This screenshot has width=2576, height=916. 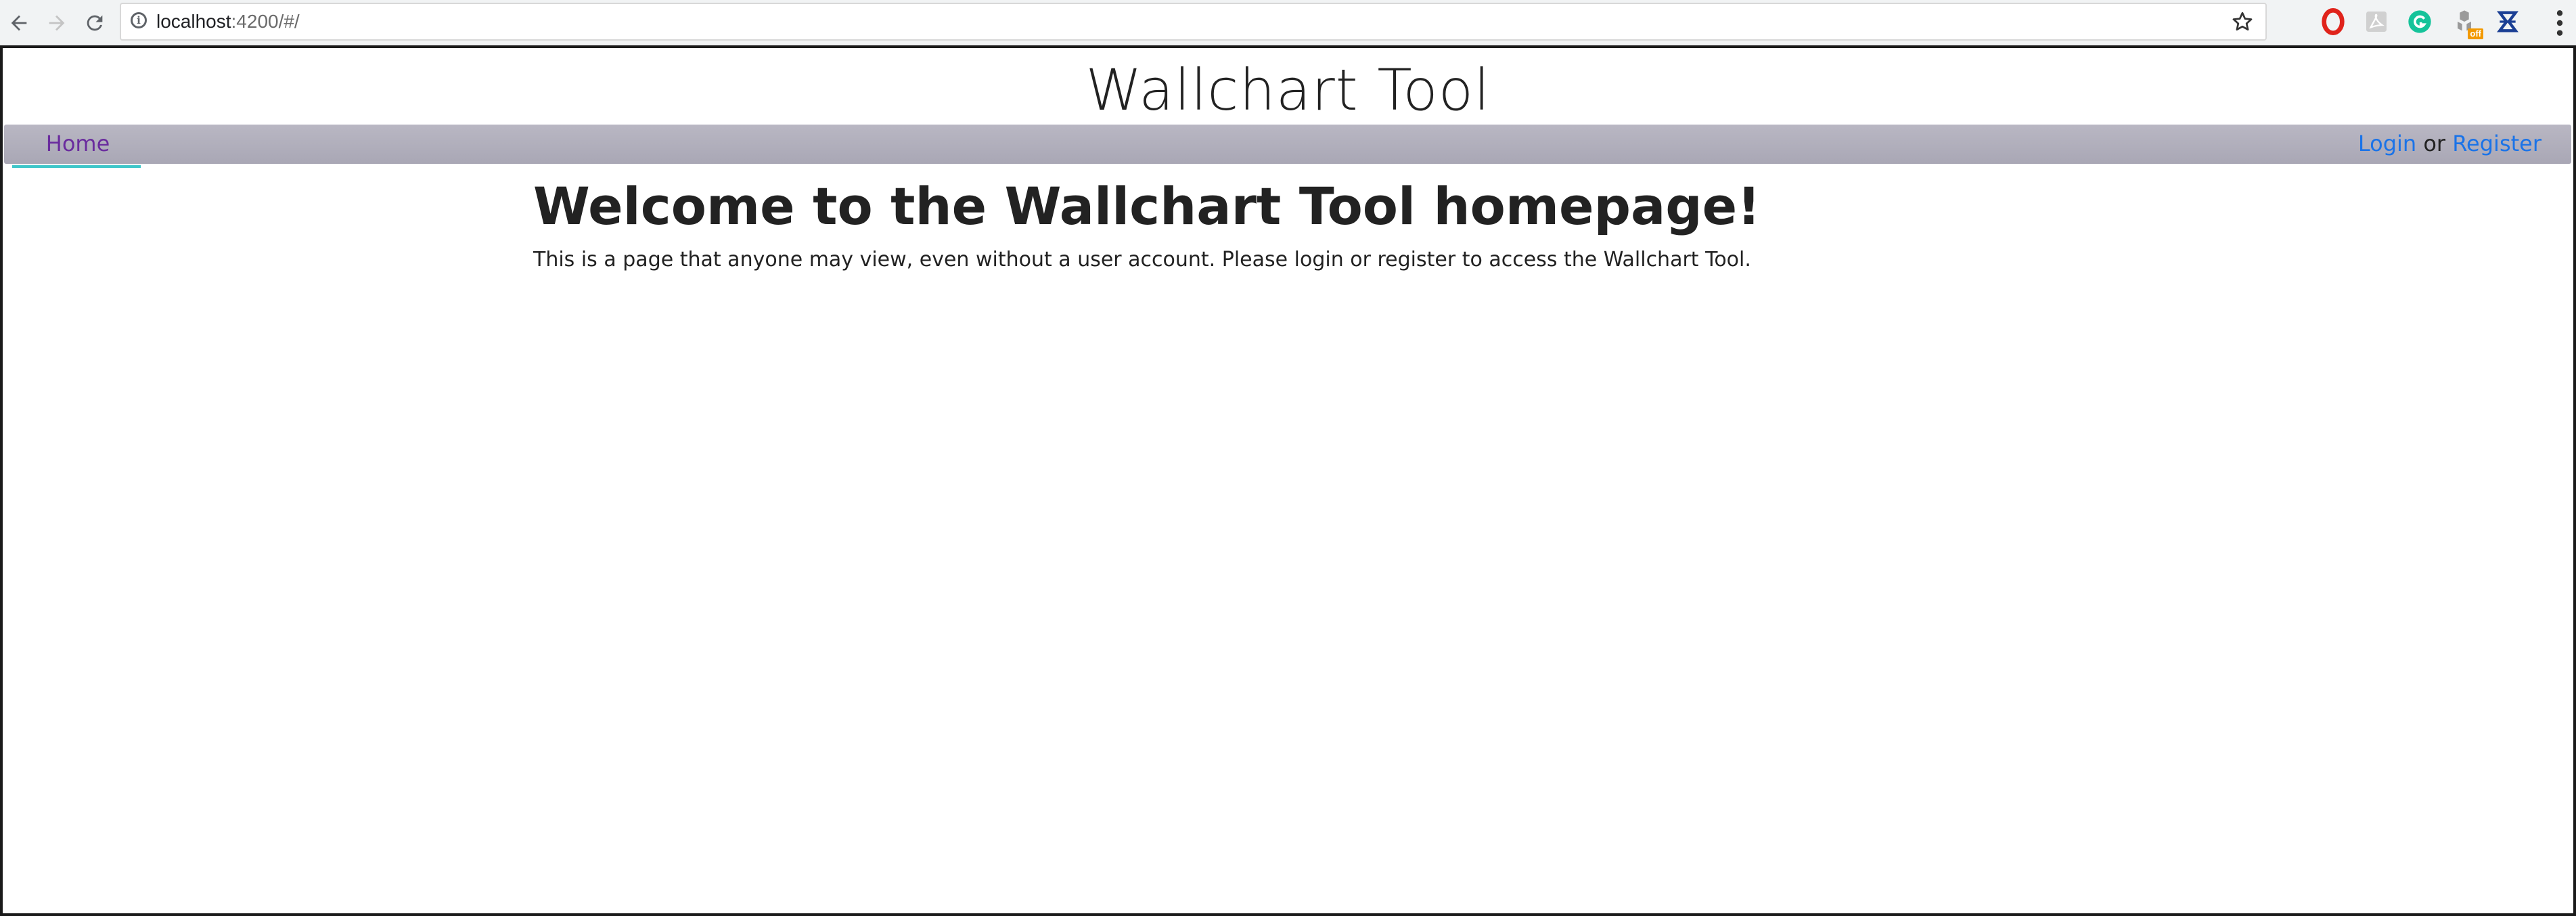 I want to click on reload-icon, so click(x=95, y=23).